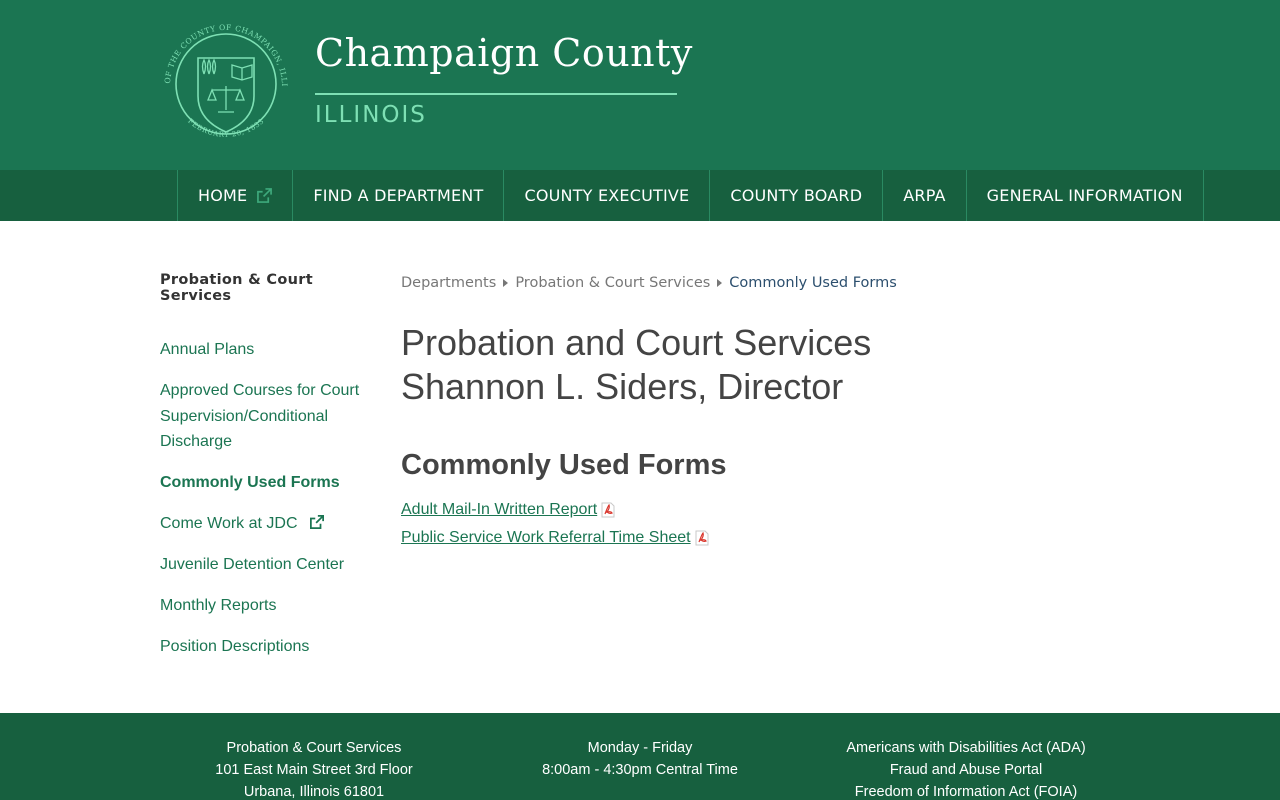 The image size is (1280, 800). What do you see at coordinates (813, 283) in the screenshot?
I see `breadcrumb-current: Commonly Used Forms` at bounding box center [813, 283].